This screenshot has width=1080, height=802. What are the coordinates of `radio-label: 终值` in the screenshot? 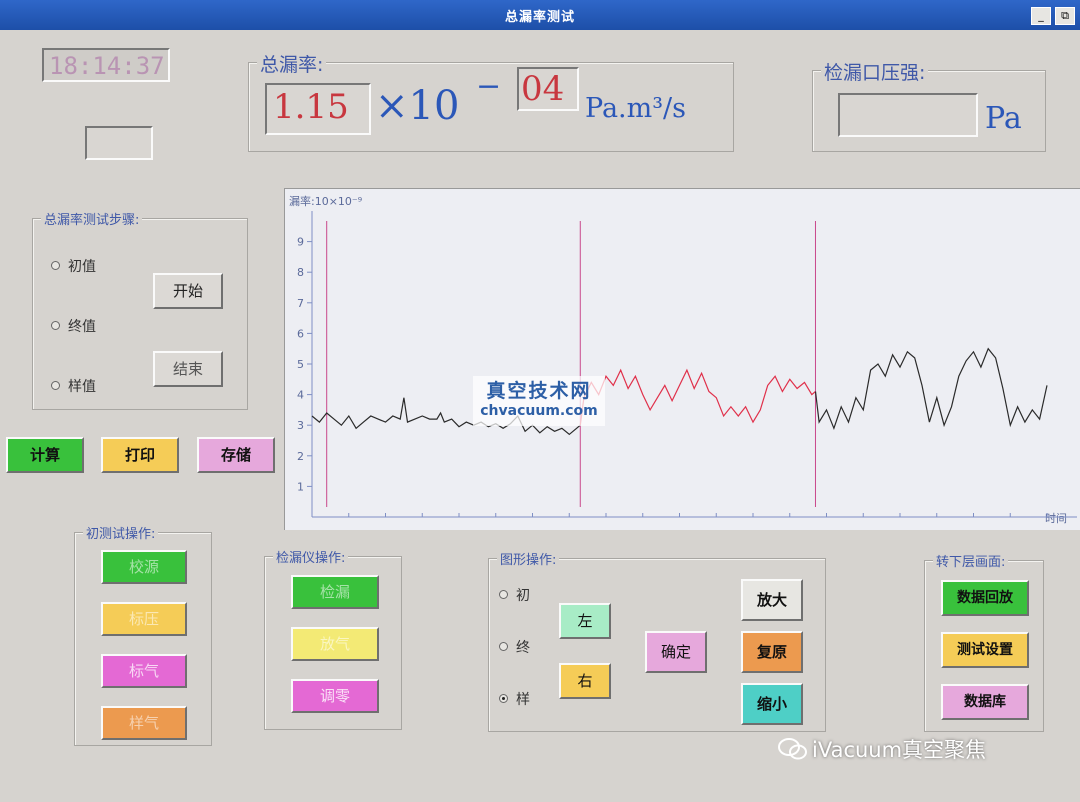 It's located at (82, 327).